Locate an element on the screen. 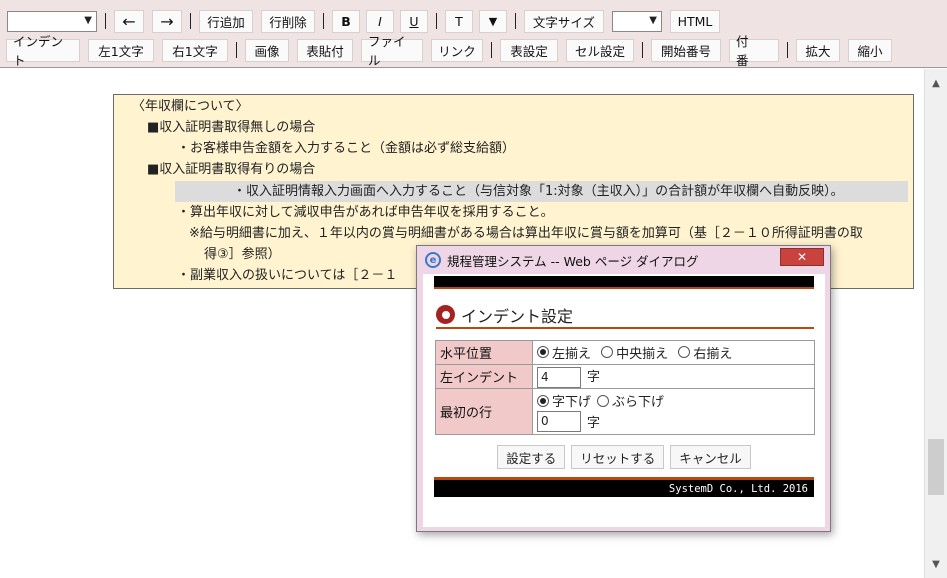  content-line: ・副業収入の扱いについては［２－１ is located at coordinates (287, 275).